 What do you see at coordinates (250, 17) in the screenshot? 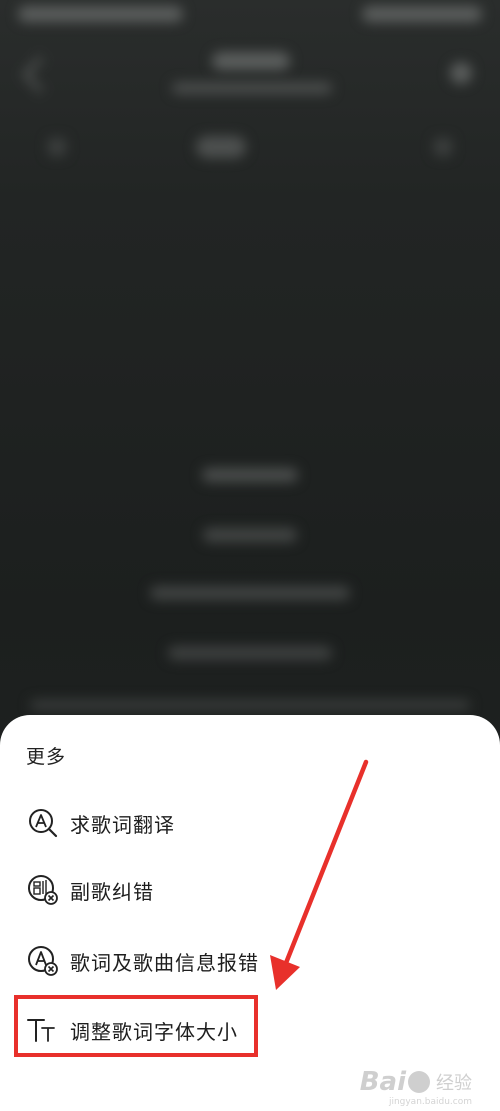
I see `status-bar` at bounding box center [250, 17].